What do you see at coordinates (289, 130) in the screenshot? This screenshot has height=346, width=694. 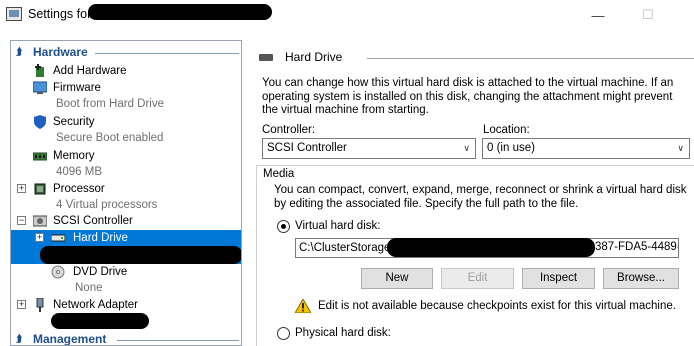 I see `controller-label: Controller:` at bounding box center [289, 130].